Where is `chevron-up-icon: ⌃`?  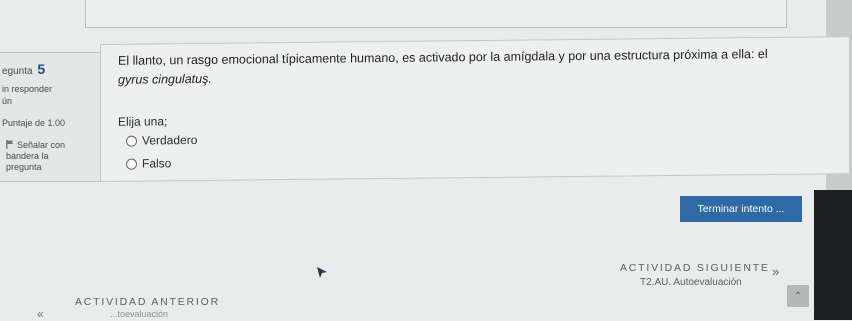
chevron-up-icon: ⌃ is located at coordinates (798, 296).